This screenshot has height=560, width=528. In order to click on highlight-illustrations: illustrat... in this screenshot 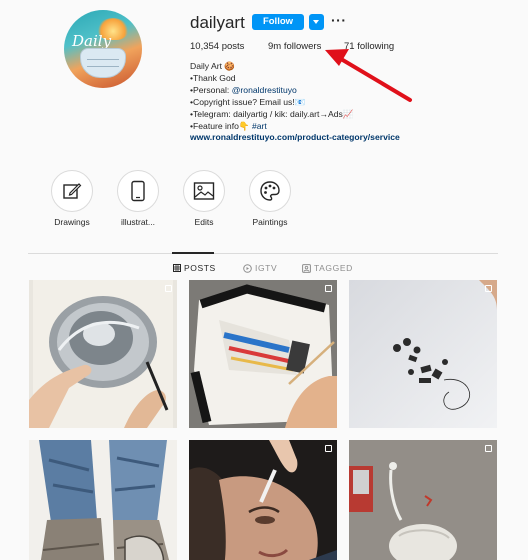, I will do `click(138, 198)`.